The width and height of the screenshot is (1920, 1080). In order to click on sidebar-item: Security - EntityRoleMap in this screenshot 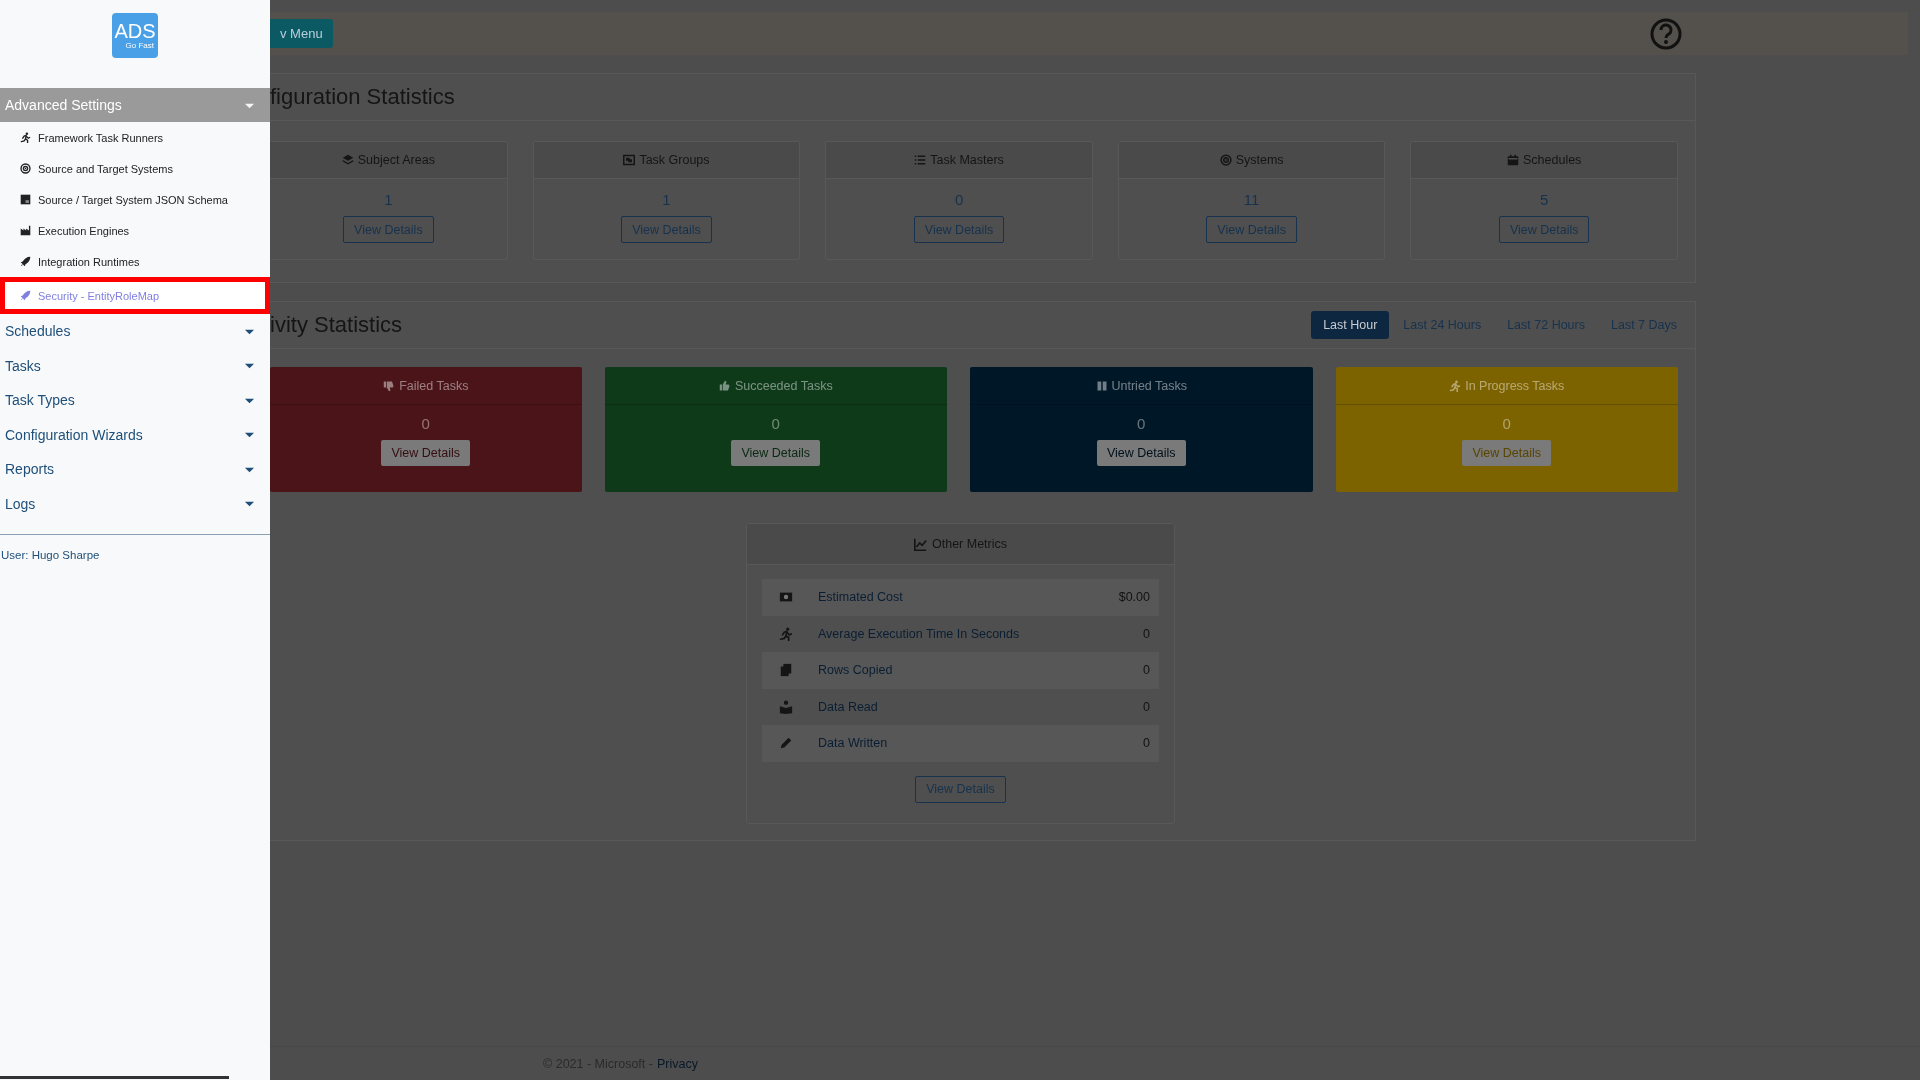, I will do `click(135, 295)`.